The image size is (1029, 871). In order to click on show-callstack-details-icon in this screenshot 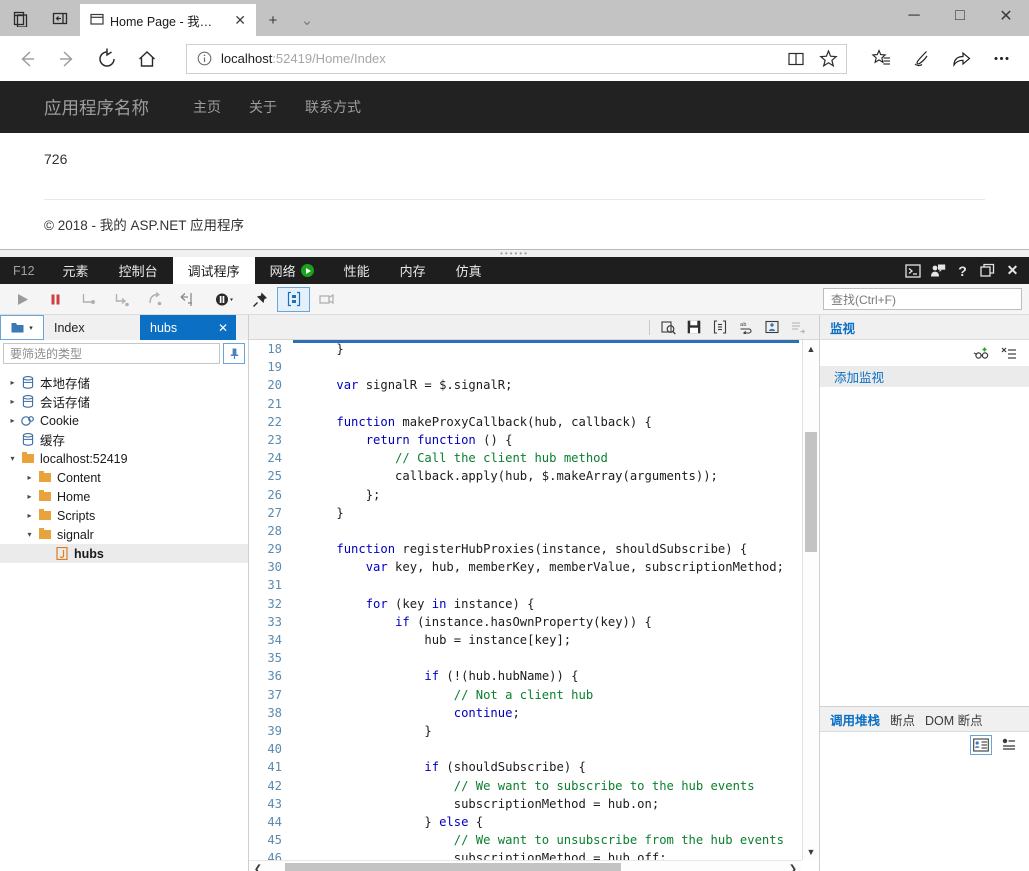, I will do `click(981, 745)`.